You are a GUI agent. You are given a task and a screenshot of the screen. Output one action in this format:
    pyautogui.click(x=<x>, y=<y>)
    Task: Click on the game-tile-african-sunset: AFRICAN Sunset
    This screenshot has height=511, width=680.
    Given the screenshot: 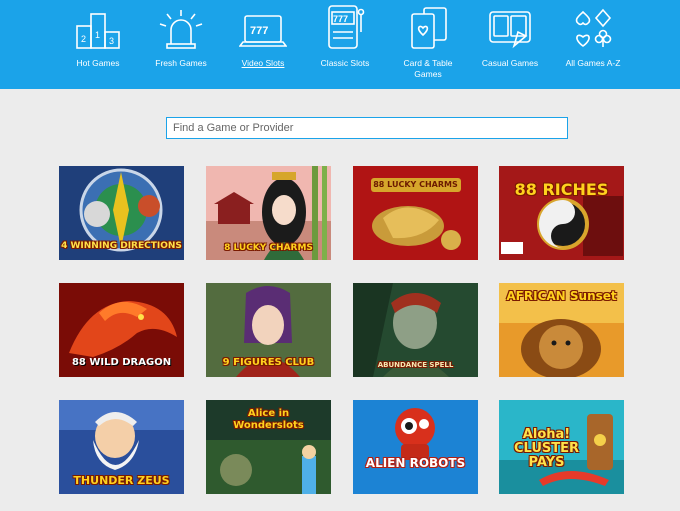 What is the action you would take?
    pyautogui.click(x=561, y=330)
    